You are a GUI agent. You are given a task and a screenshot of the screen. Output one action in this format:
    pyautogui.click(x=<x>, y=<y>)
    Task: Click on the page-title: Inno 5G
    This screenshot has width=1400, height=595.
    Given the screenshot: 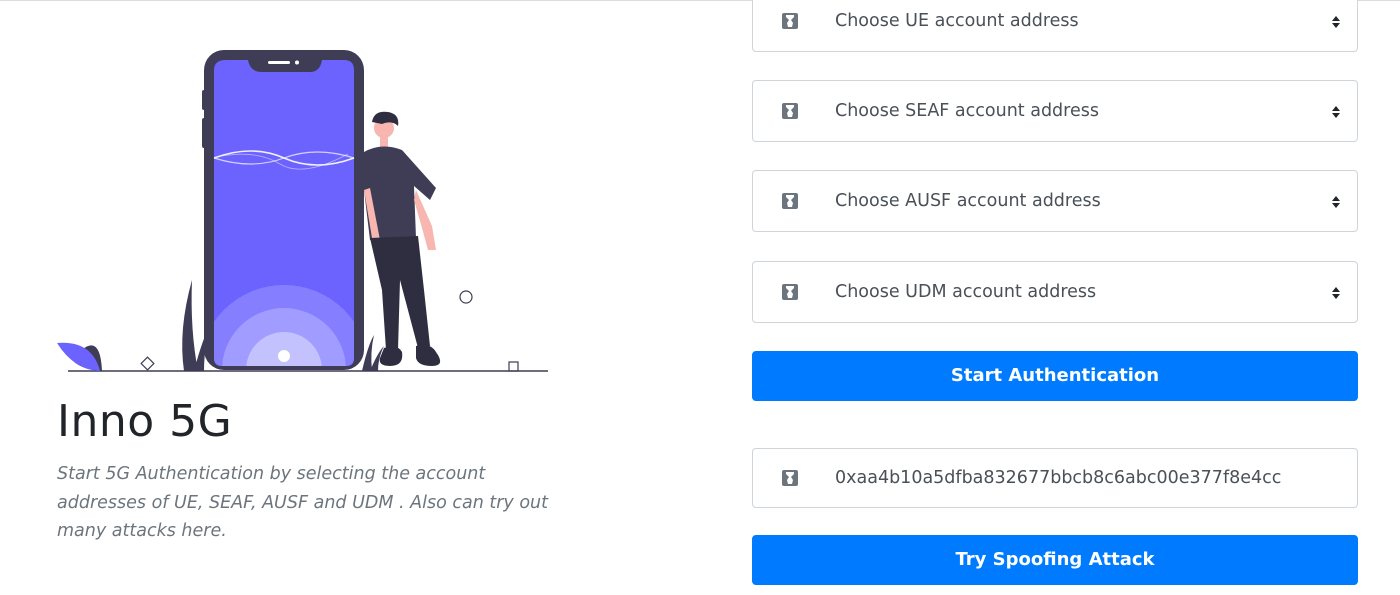 What is the action you would take?
    pyautogui.click(x=145, y=421)
    